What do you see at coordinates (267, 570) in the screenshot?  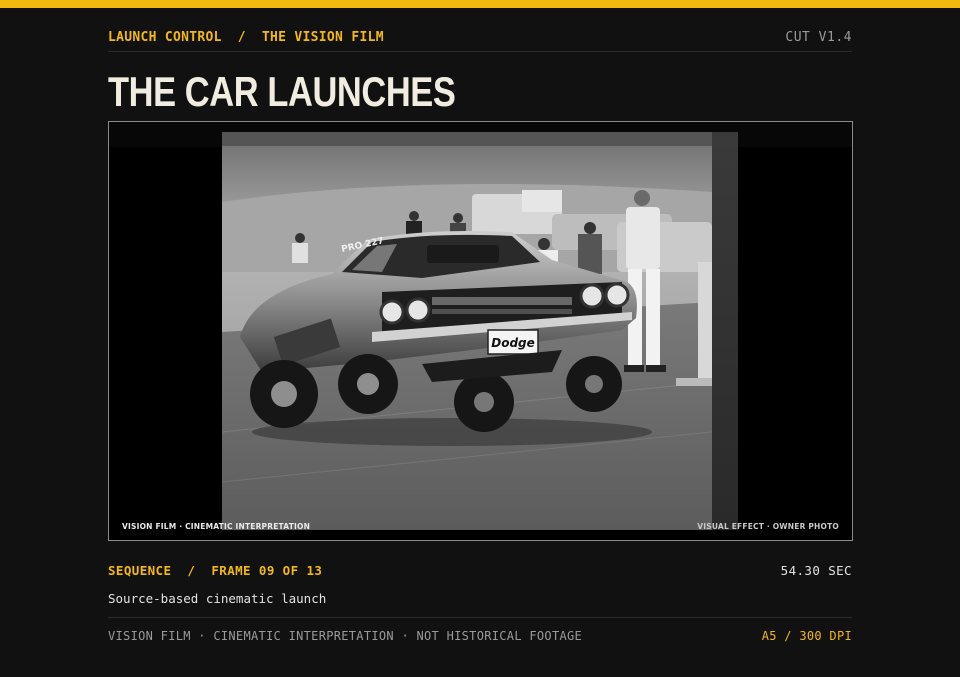 I see `frame-counter: FRAME 09 OF 13` at bounding box center [267, 570].